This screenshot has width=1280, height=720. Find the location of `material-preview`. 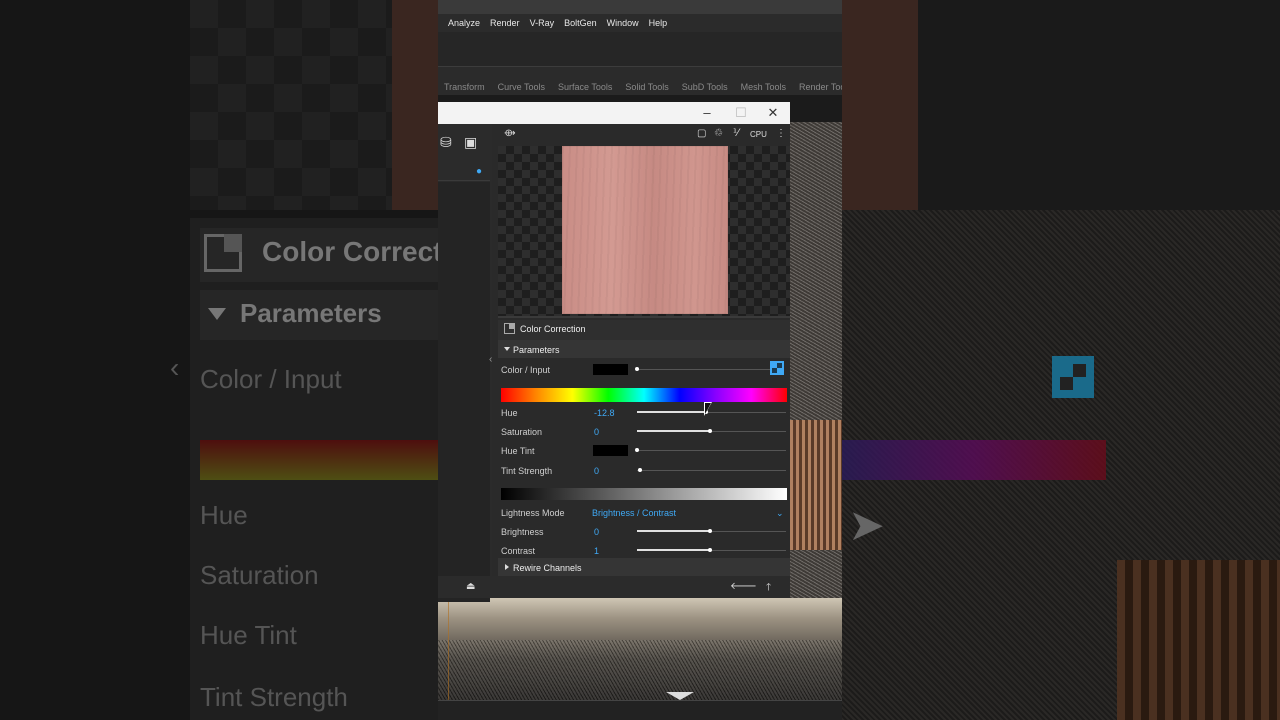

material-preview is located at coordinates (644, 231).